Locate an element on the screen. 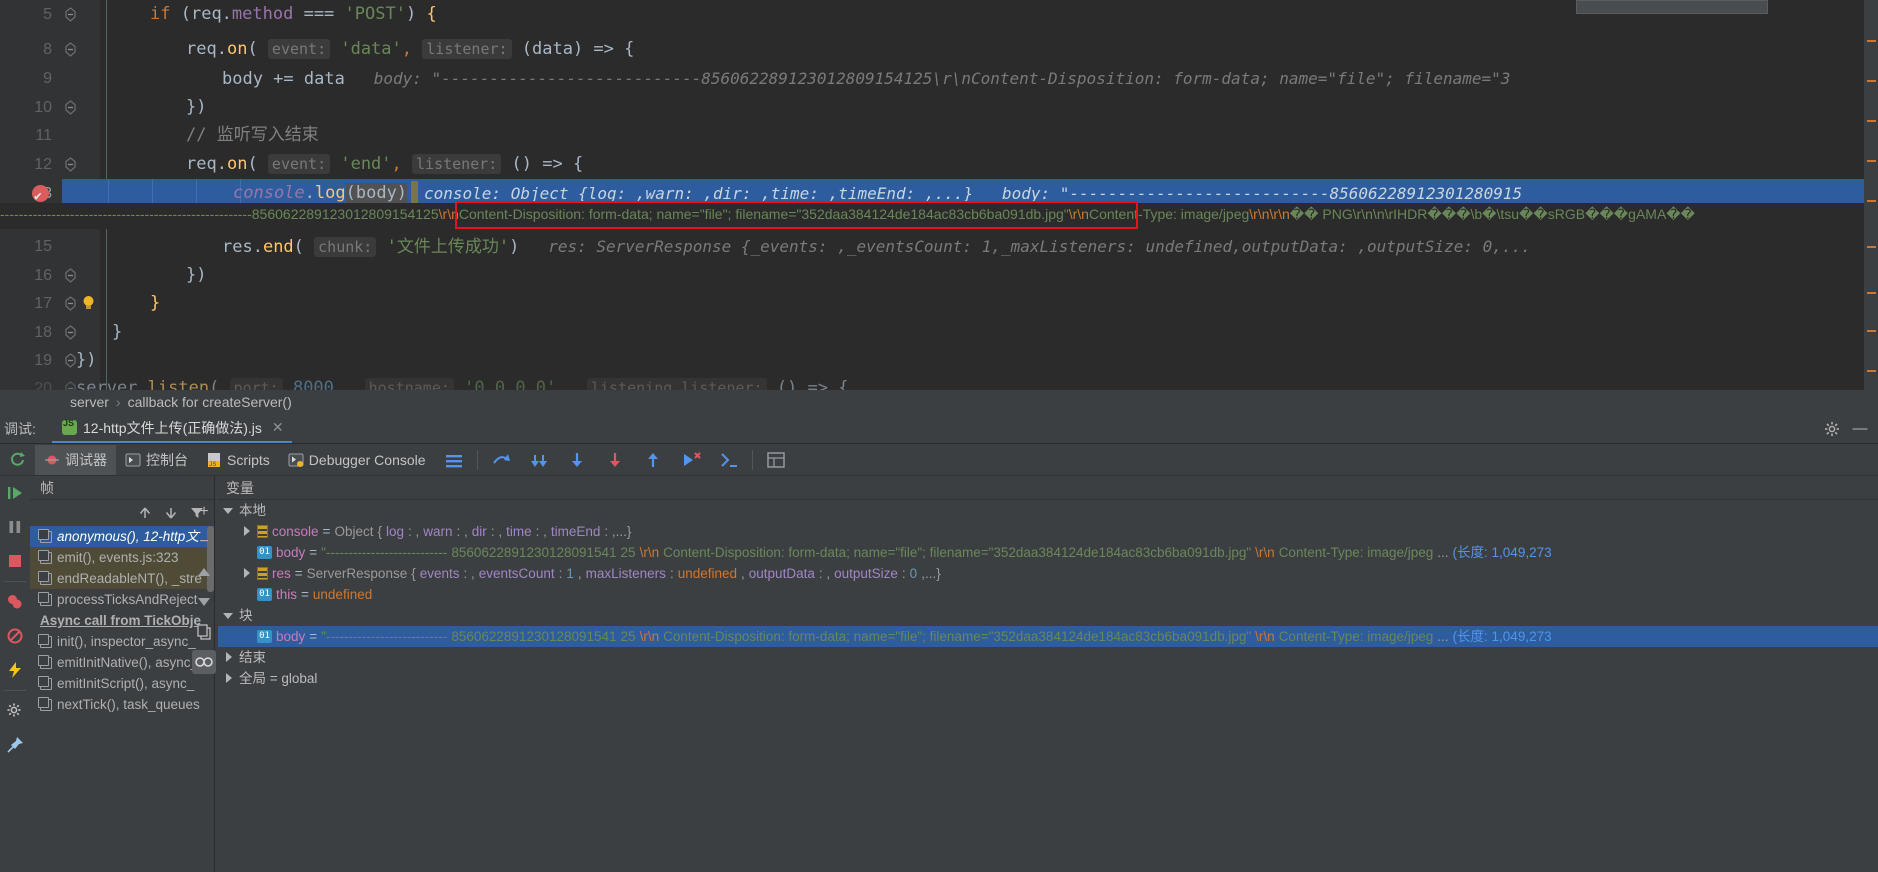 The width and height of the screenshot is (1878, 872). pin-tab-icon is located at coordinates (15, 745).